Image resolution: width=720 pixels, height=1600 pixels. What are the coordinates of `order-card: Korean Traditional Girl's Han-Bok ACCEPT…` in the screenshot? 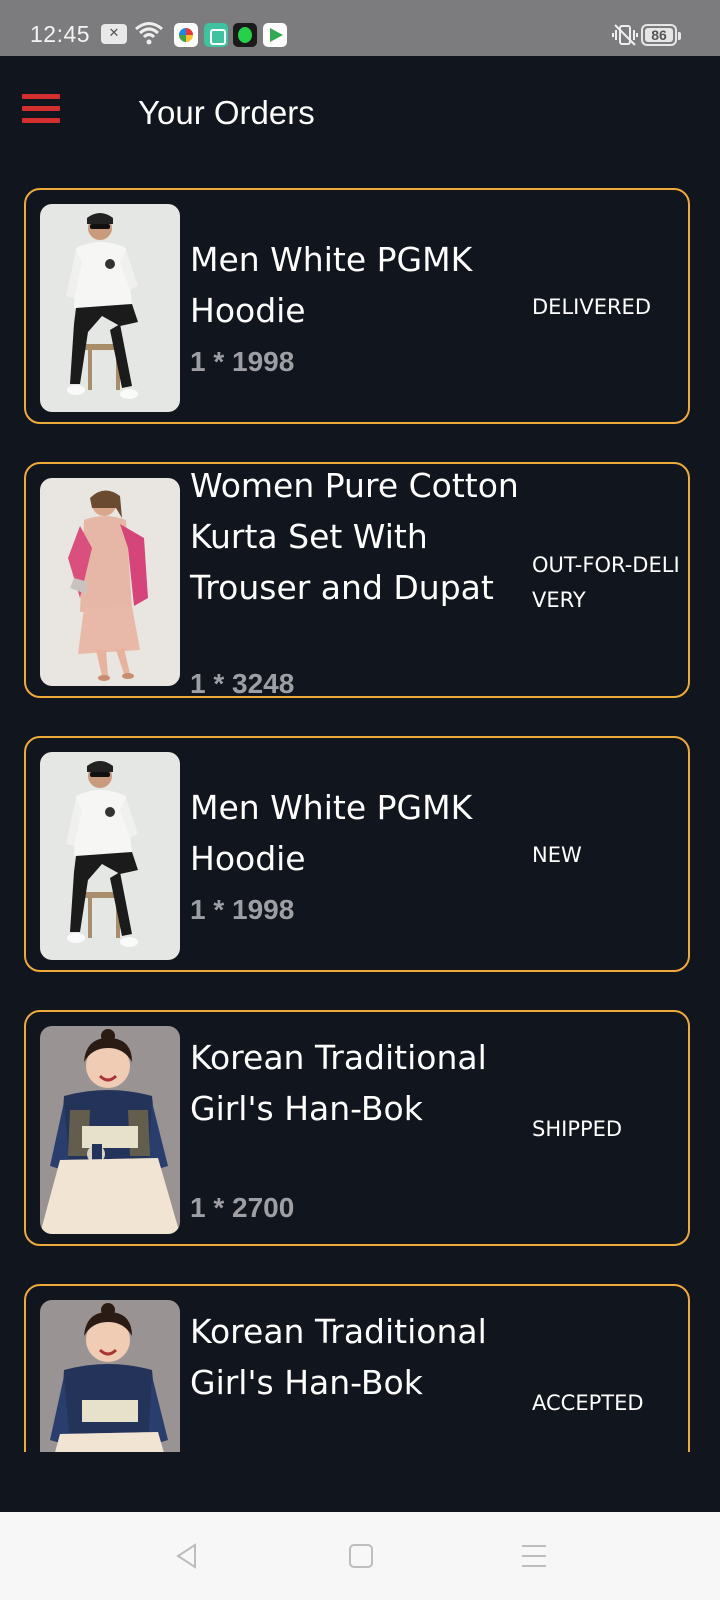 It's located at (357, 1368).